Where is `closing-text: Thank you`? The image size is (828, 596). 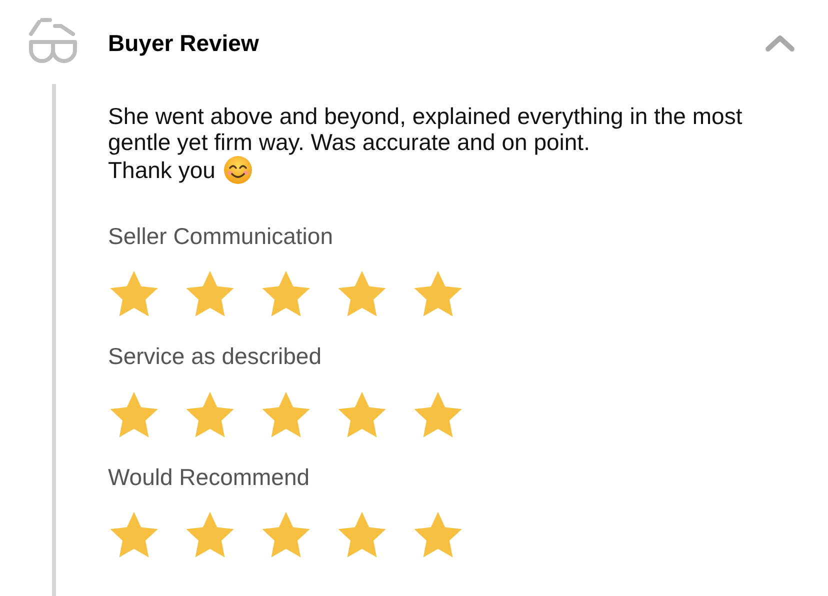 closing-text: Thank you is located at coordinates (162, 169).